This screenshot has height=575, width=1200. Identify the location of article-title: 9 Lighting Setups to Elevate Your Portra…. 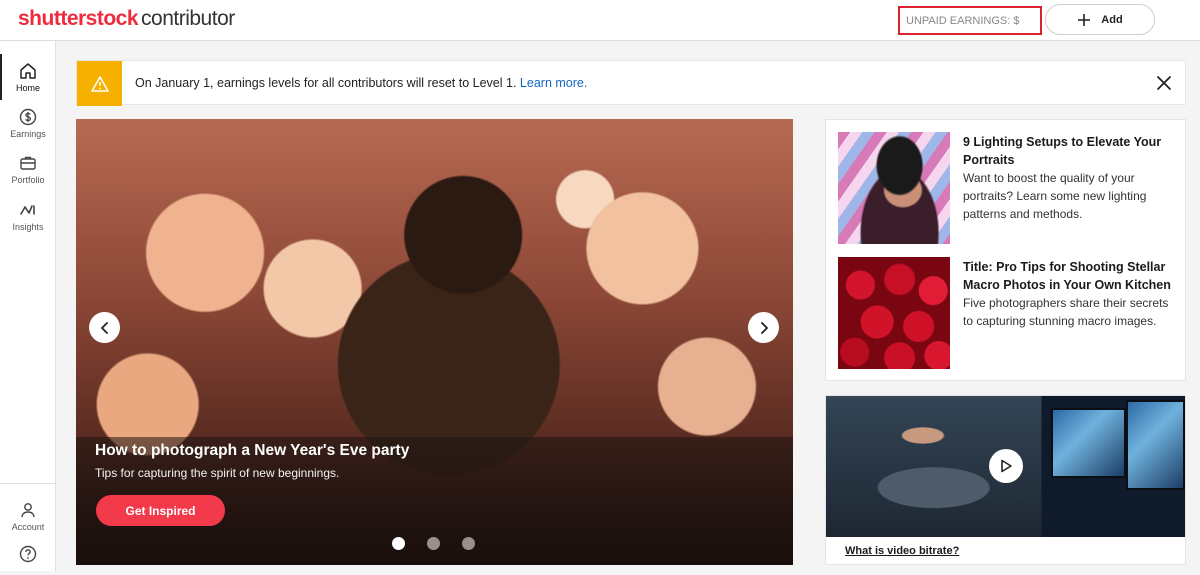
(1070, 151).